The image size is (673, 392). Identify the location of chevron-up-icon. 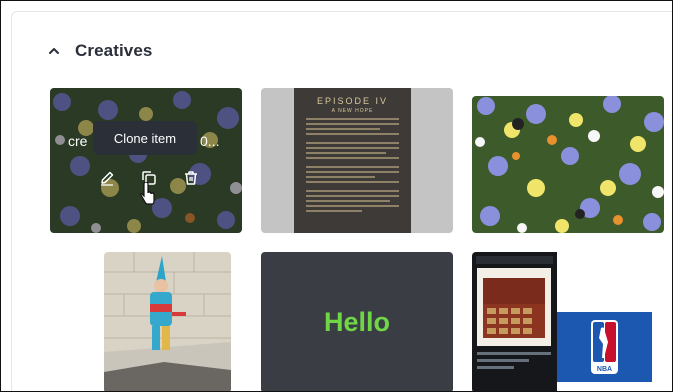
(54, 51).